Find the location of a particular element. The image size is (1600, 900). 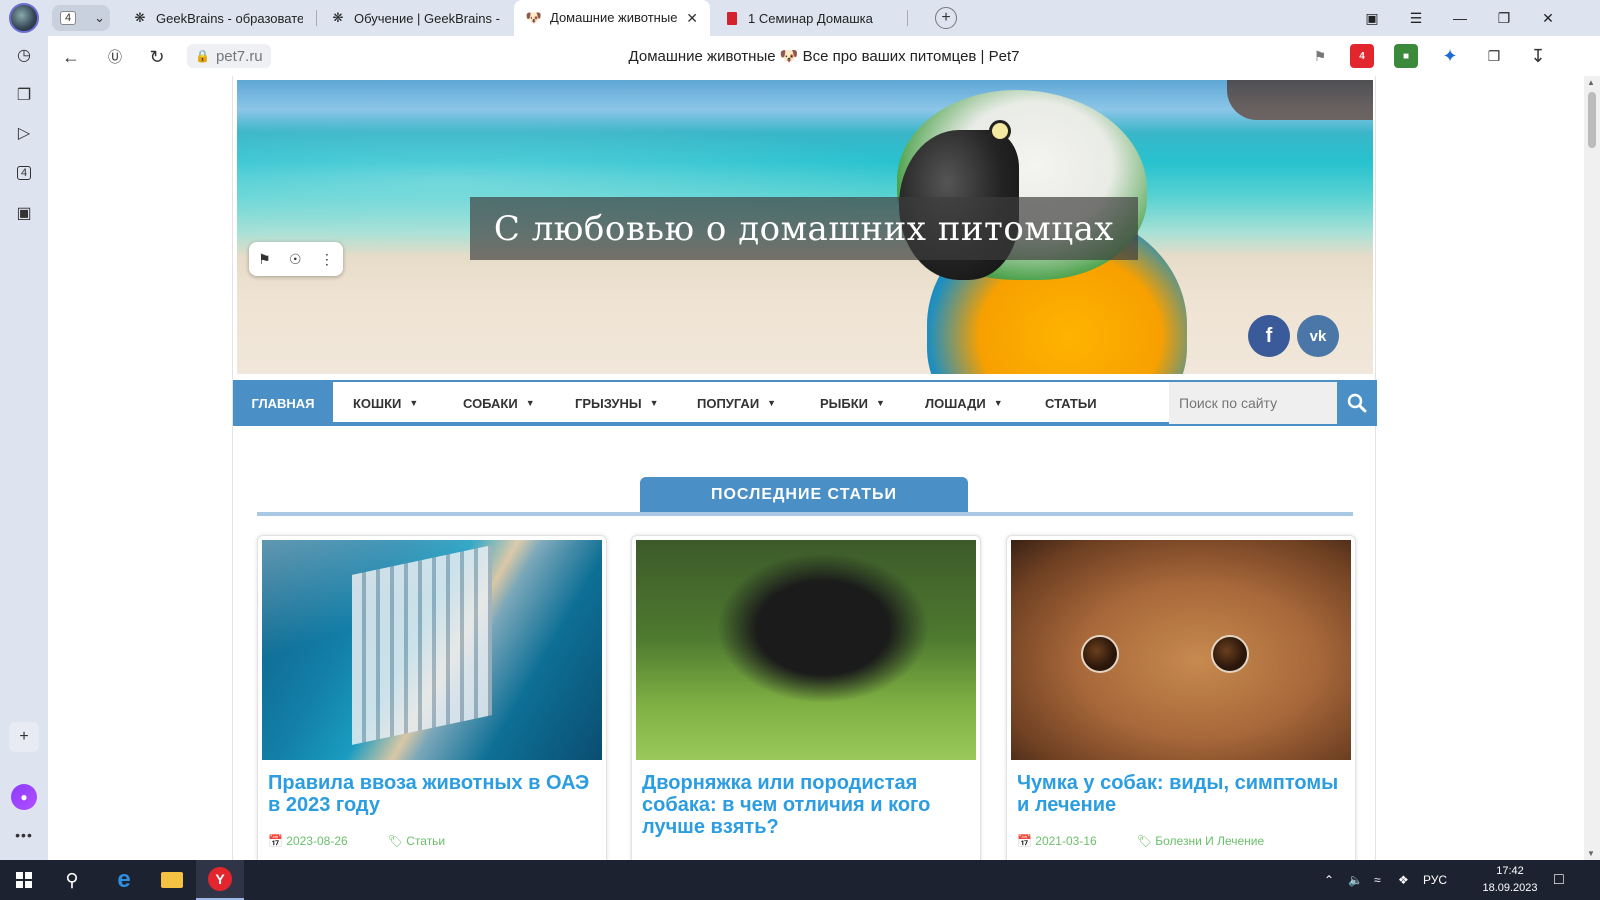

tab-pet7: 🐶 Домашние животные 🐶 ✕ is located at coordinates (612, 18).